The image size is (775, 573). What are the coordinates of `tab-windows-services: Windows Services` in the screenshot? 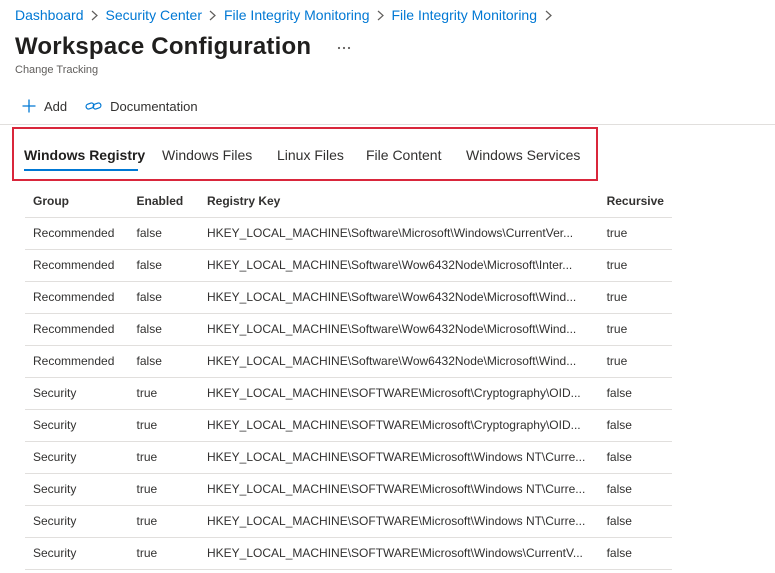 It's located at (523, 155).